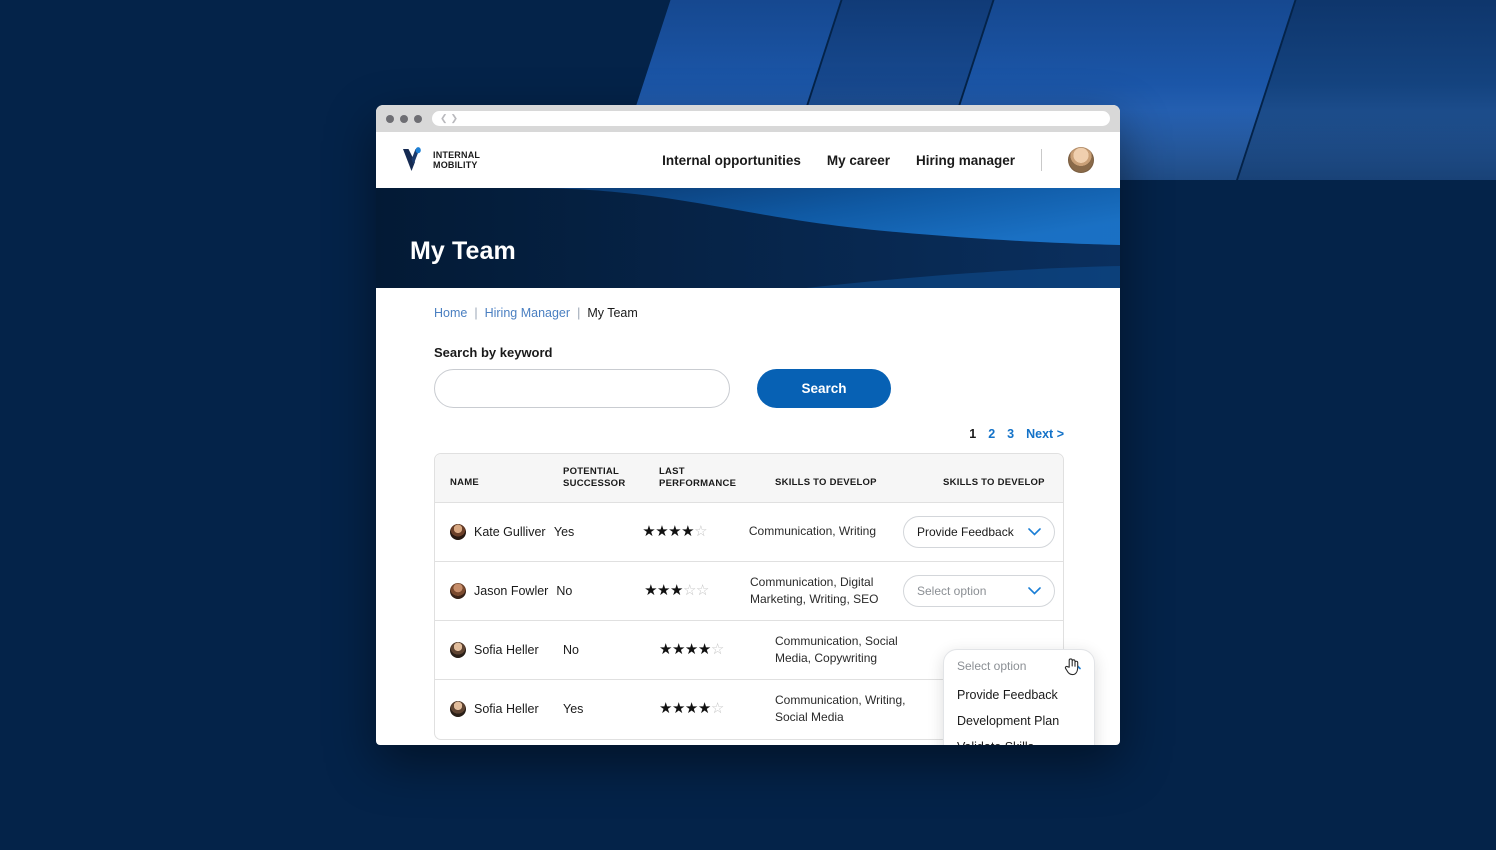  What do you see at coordinates (858, 160) in the screenshot?
I see `nav-item-my-career: My career` at bounding box center [858, 160].